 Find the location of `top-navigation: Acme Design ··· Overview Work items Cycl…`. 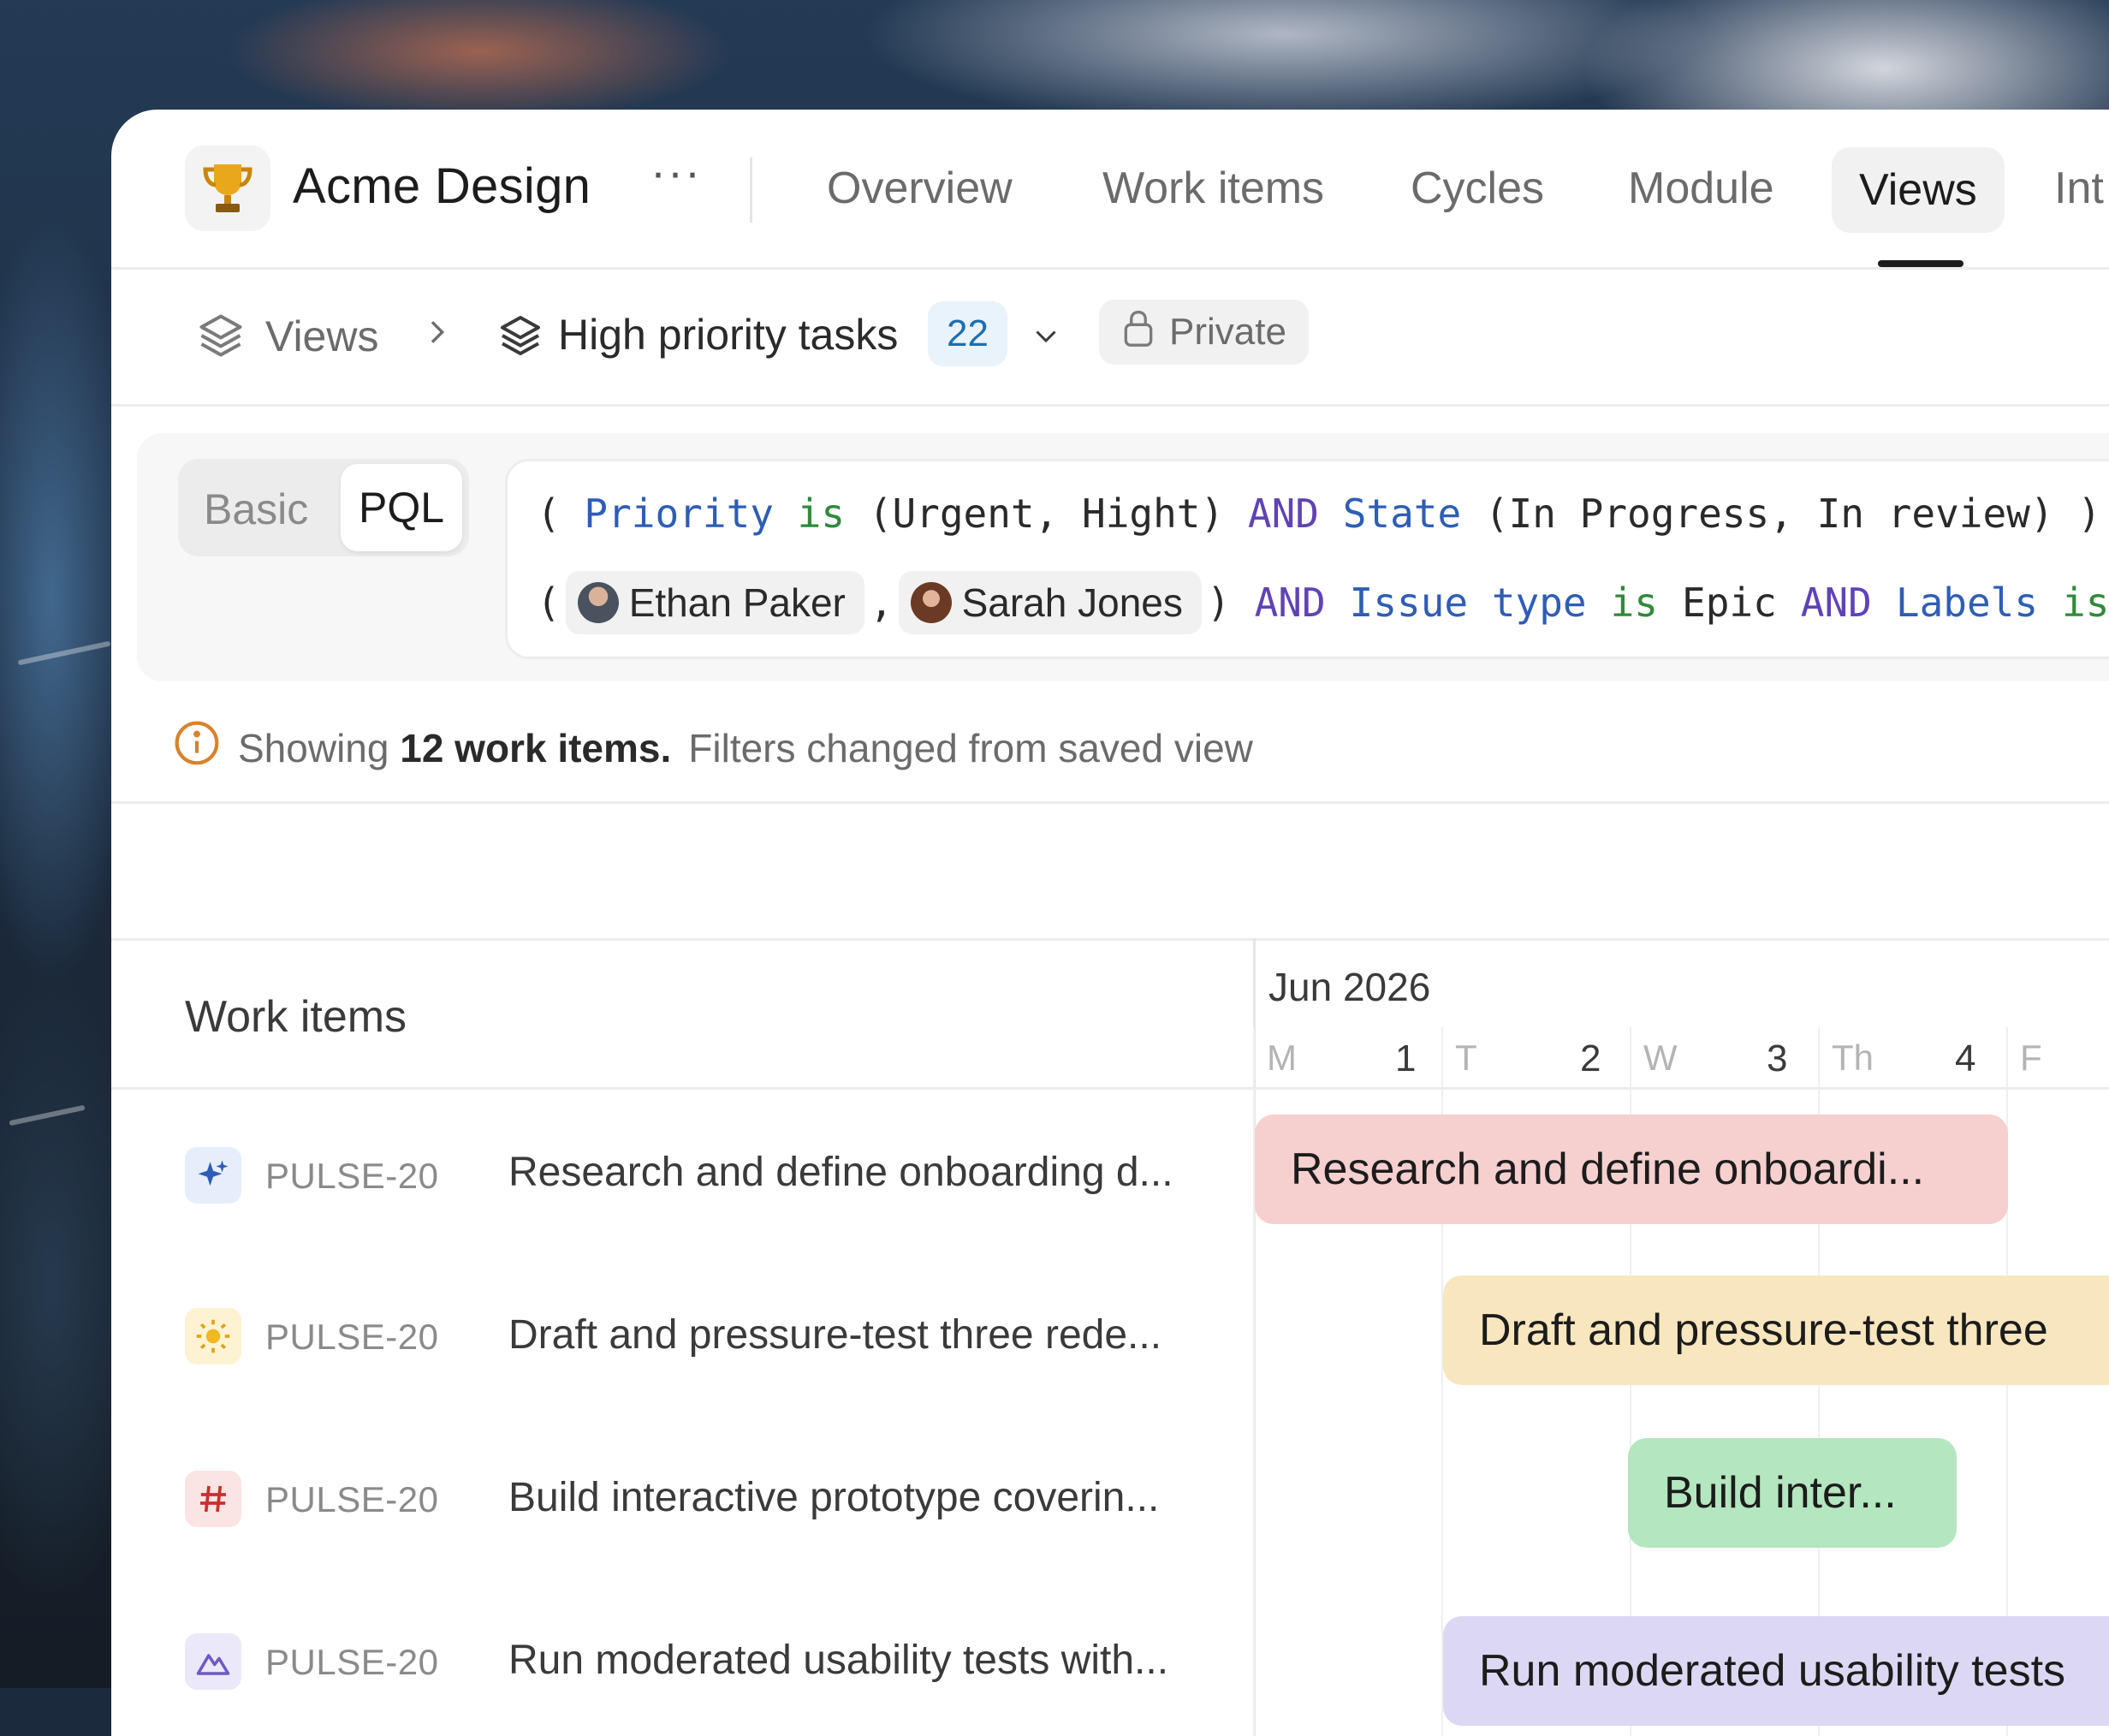

top-navigation: Acme Design ··· Overview Work items Cycl… is located at coordinates (1110, 190).